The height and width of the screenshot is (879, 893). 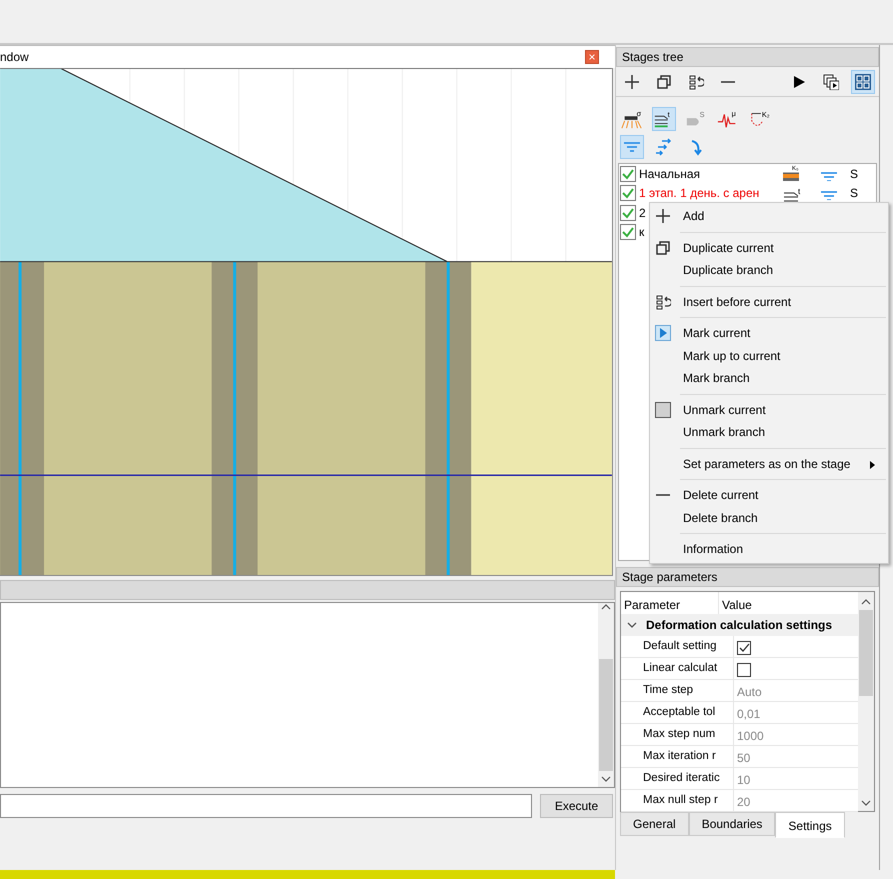 What do you see at coordinates (743, 780) in the screenshot?
I see `parameter-value: 10` at bounding box center [743, 780].